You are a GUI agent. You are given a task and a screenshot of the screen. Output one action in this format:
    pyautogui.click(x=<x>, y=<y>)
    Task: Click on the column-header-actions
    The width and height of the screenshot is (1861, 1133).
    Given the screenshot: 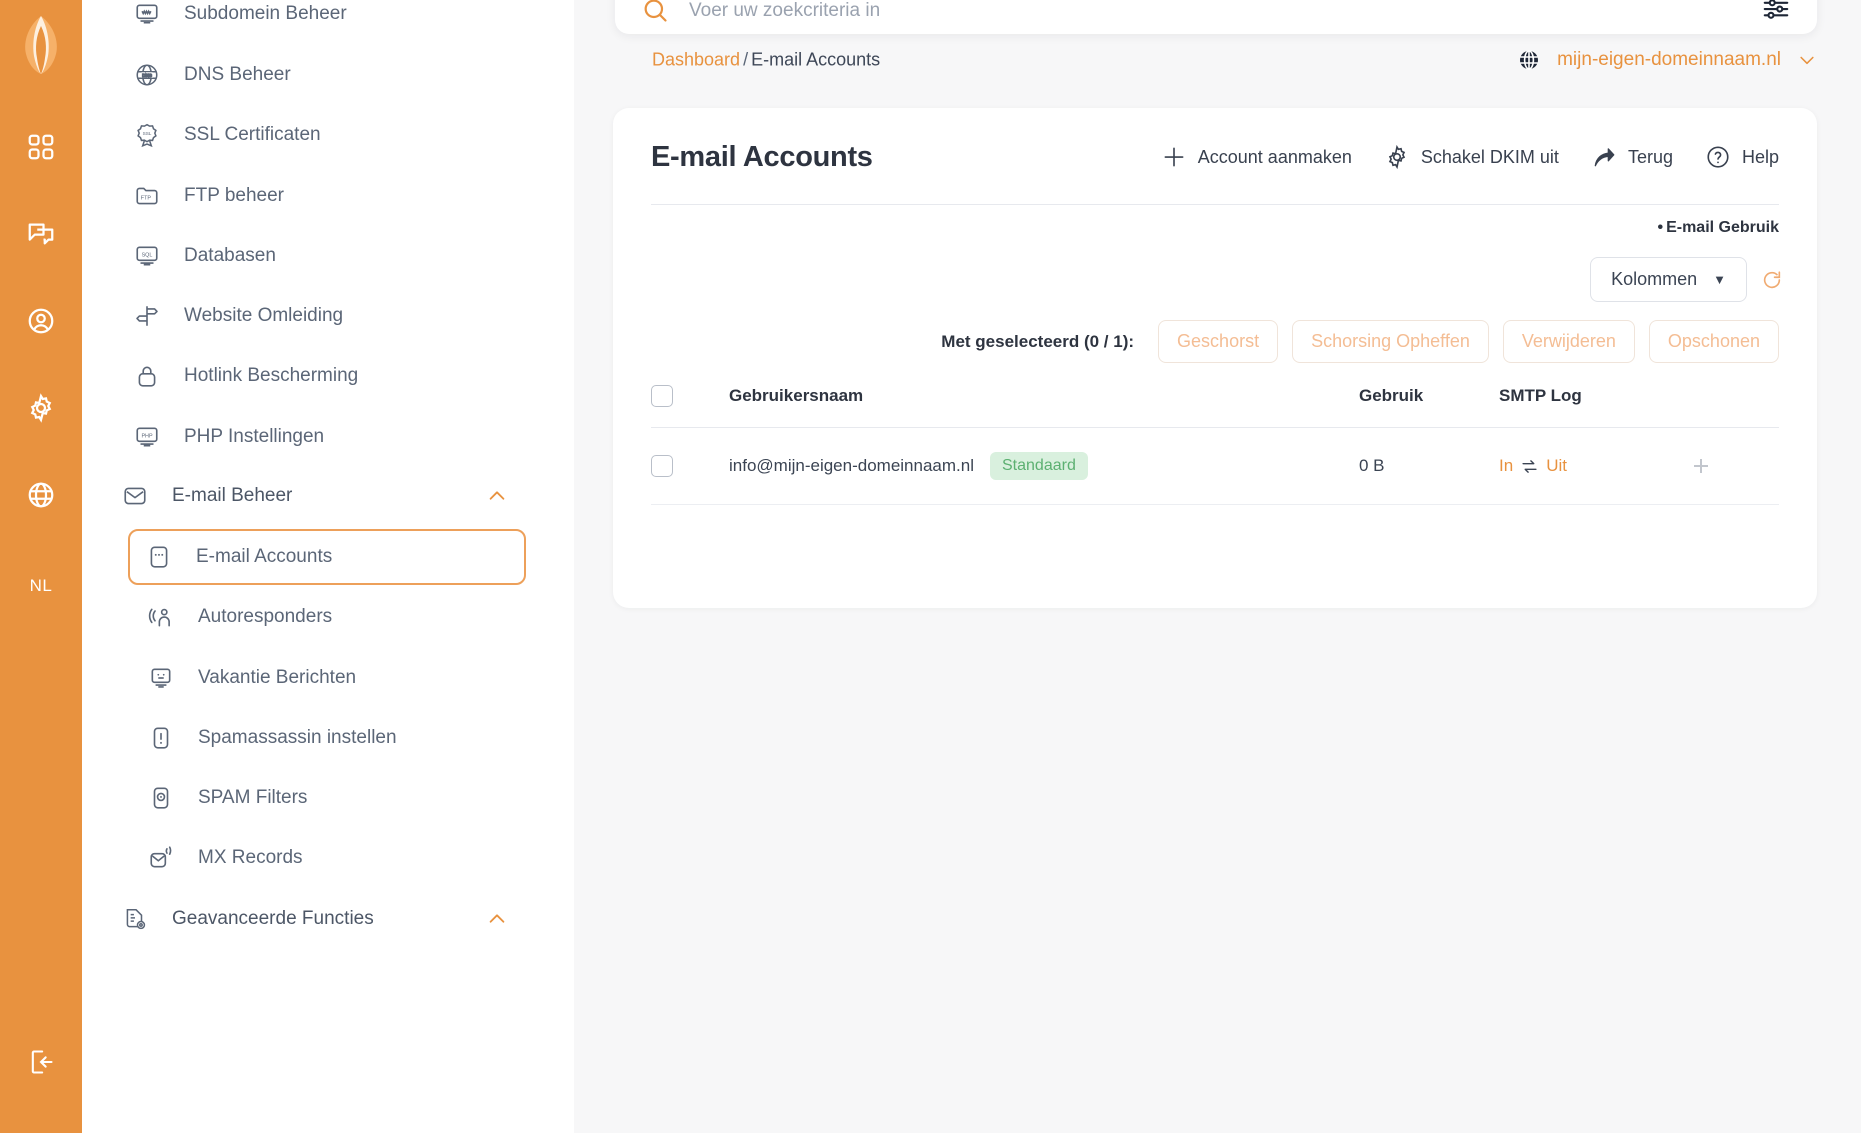 What is the action you would take?
    pyautogui.click(x=1734, y=406)
    